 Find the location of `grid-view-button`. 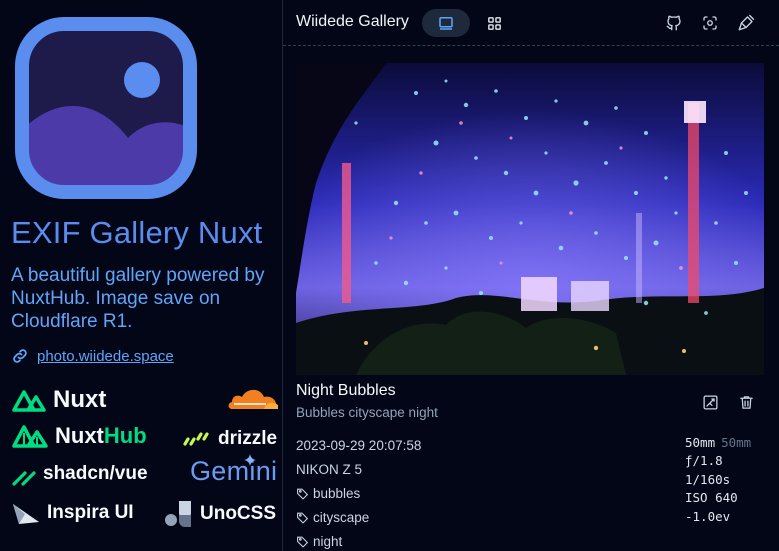

grid-view-button is located at coordinates (494, 23).